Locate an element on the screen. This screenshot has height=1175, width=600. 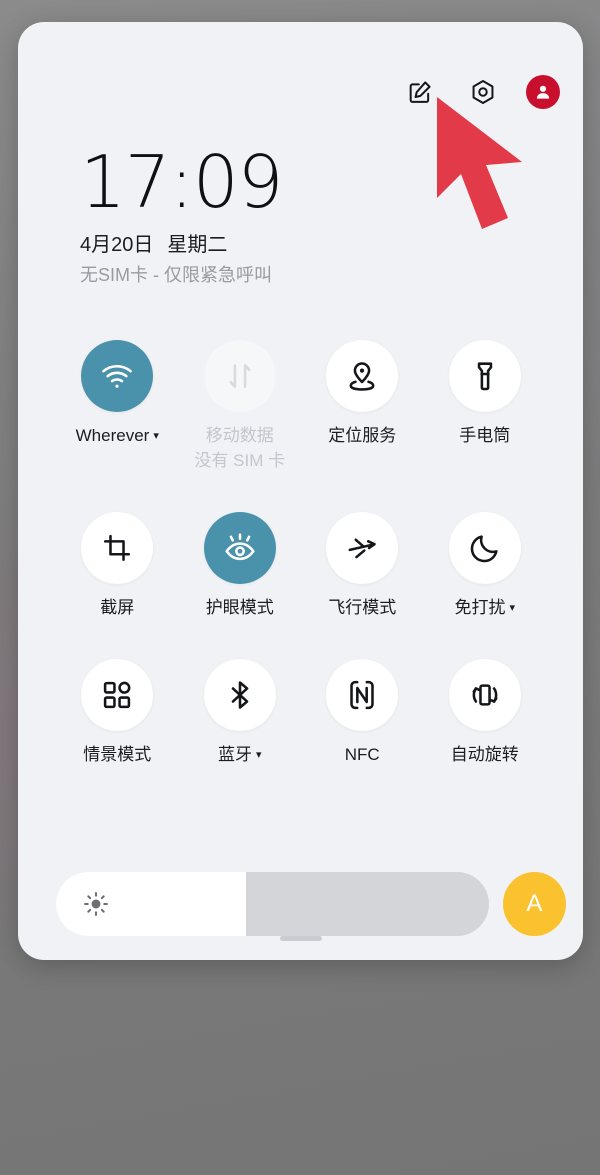
tile-label: 护眼模式 is located at coordinates (239, 607).